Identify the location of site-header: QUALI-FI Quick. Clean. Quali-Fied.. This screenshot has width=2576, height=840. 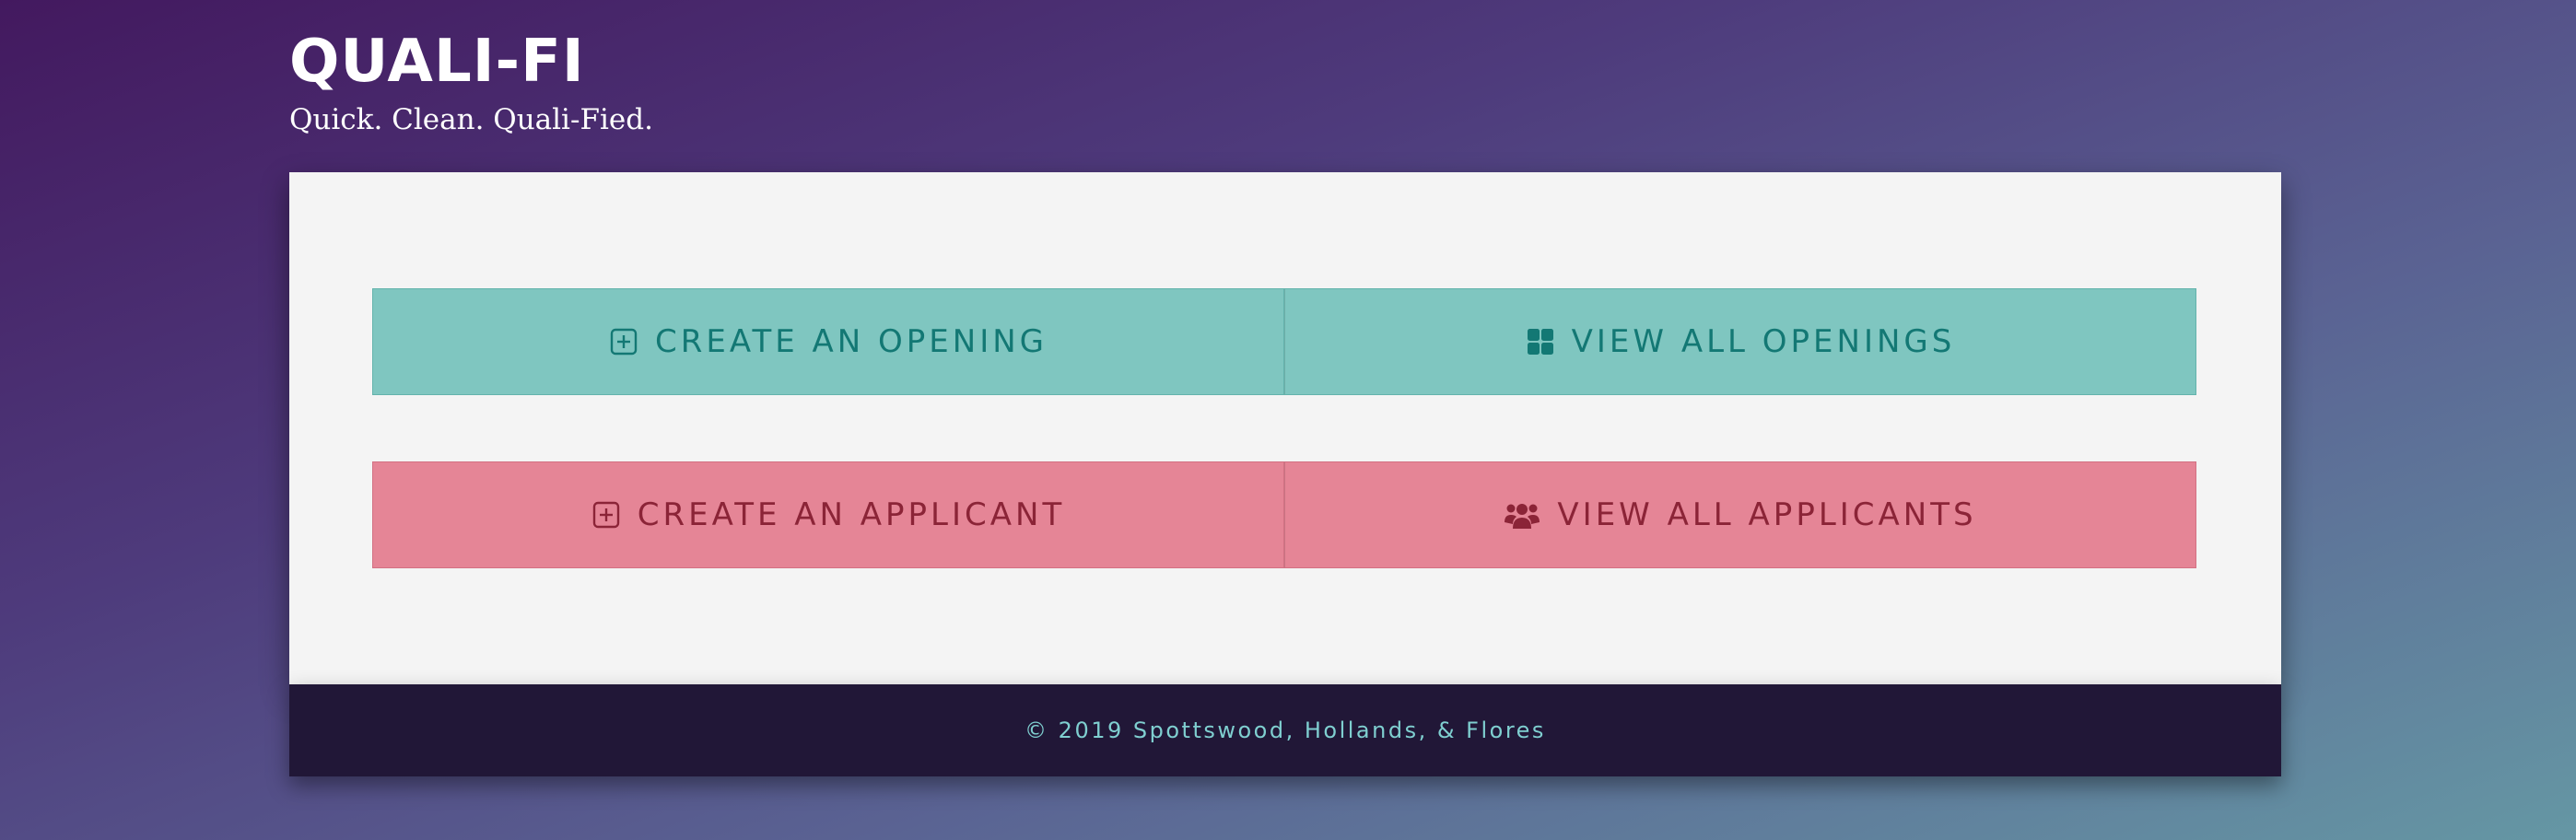
(471, 82).